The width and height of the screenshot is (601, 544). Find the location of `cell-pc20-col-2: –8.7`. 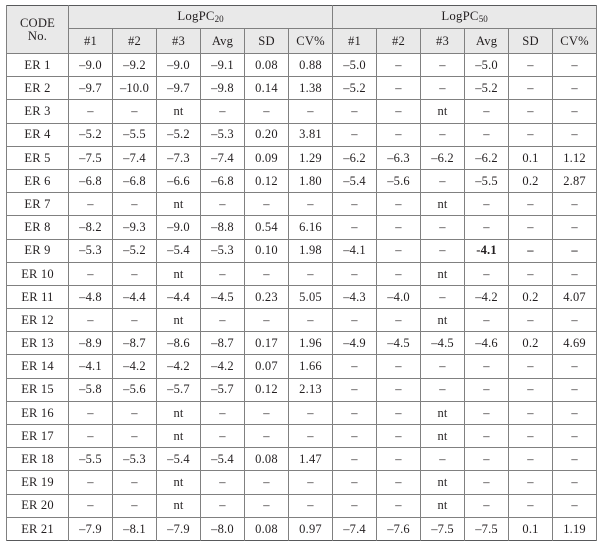

cell-pc20-col-2: –8.7 is located at coordinates (134, 343).